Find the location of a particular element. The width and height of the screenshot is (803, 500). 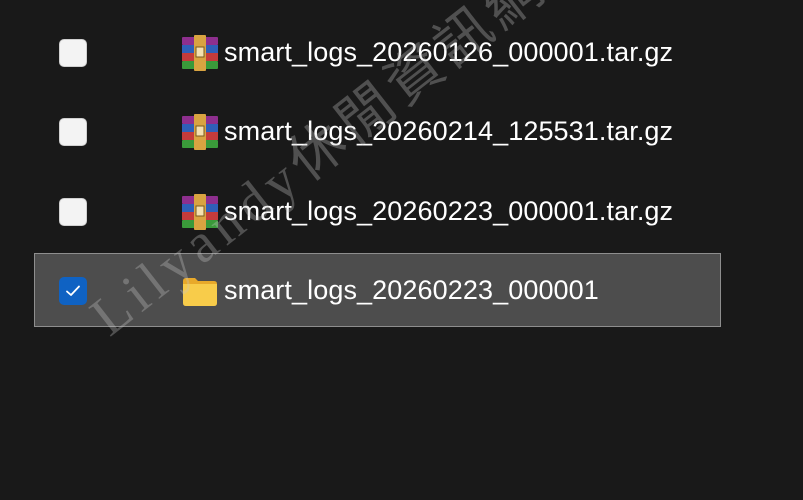

file-row: smart_logs_20260214_125531.tar.gz is located at coordinates (377, 131).